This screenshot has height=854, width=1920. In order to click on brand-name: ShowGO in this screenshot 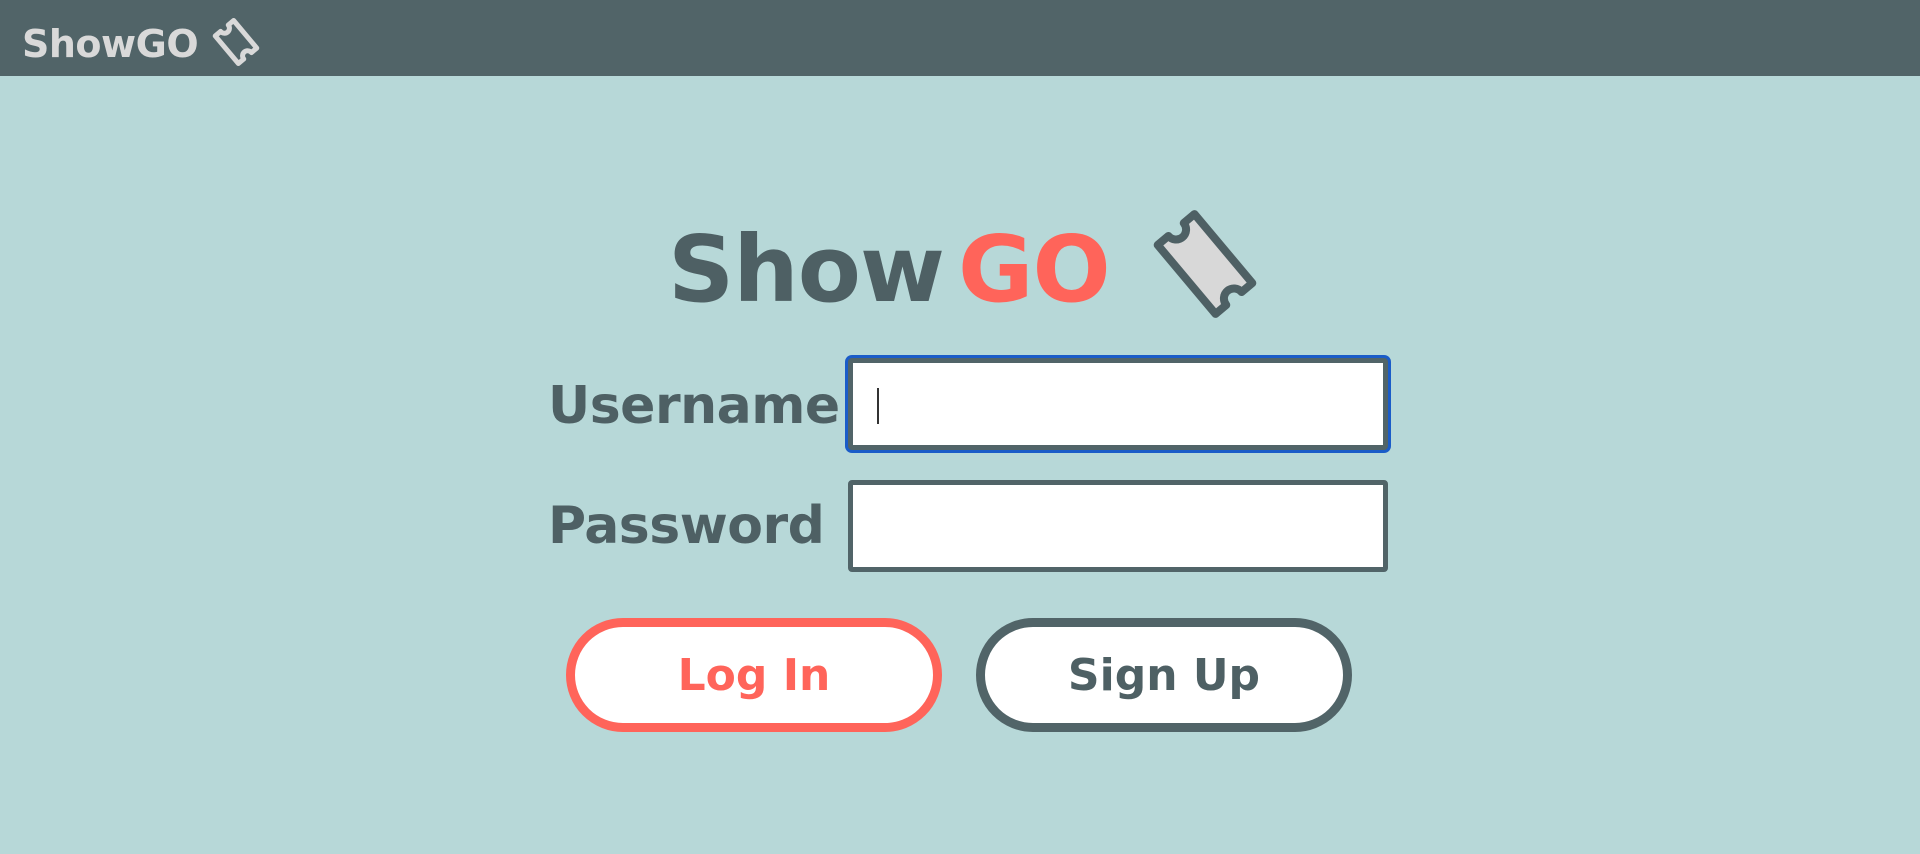, I will do `click(110, 44)`.